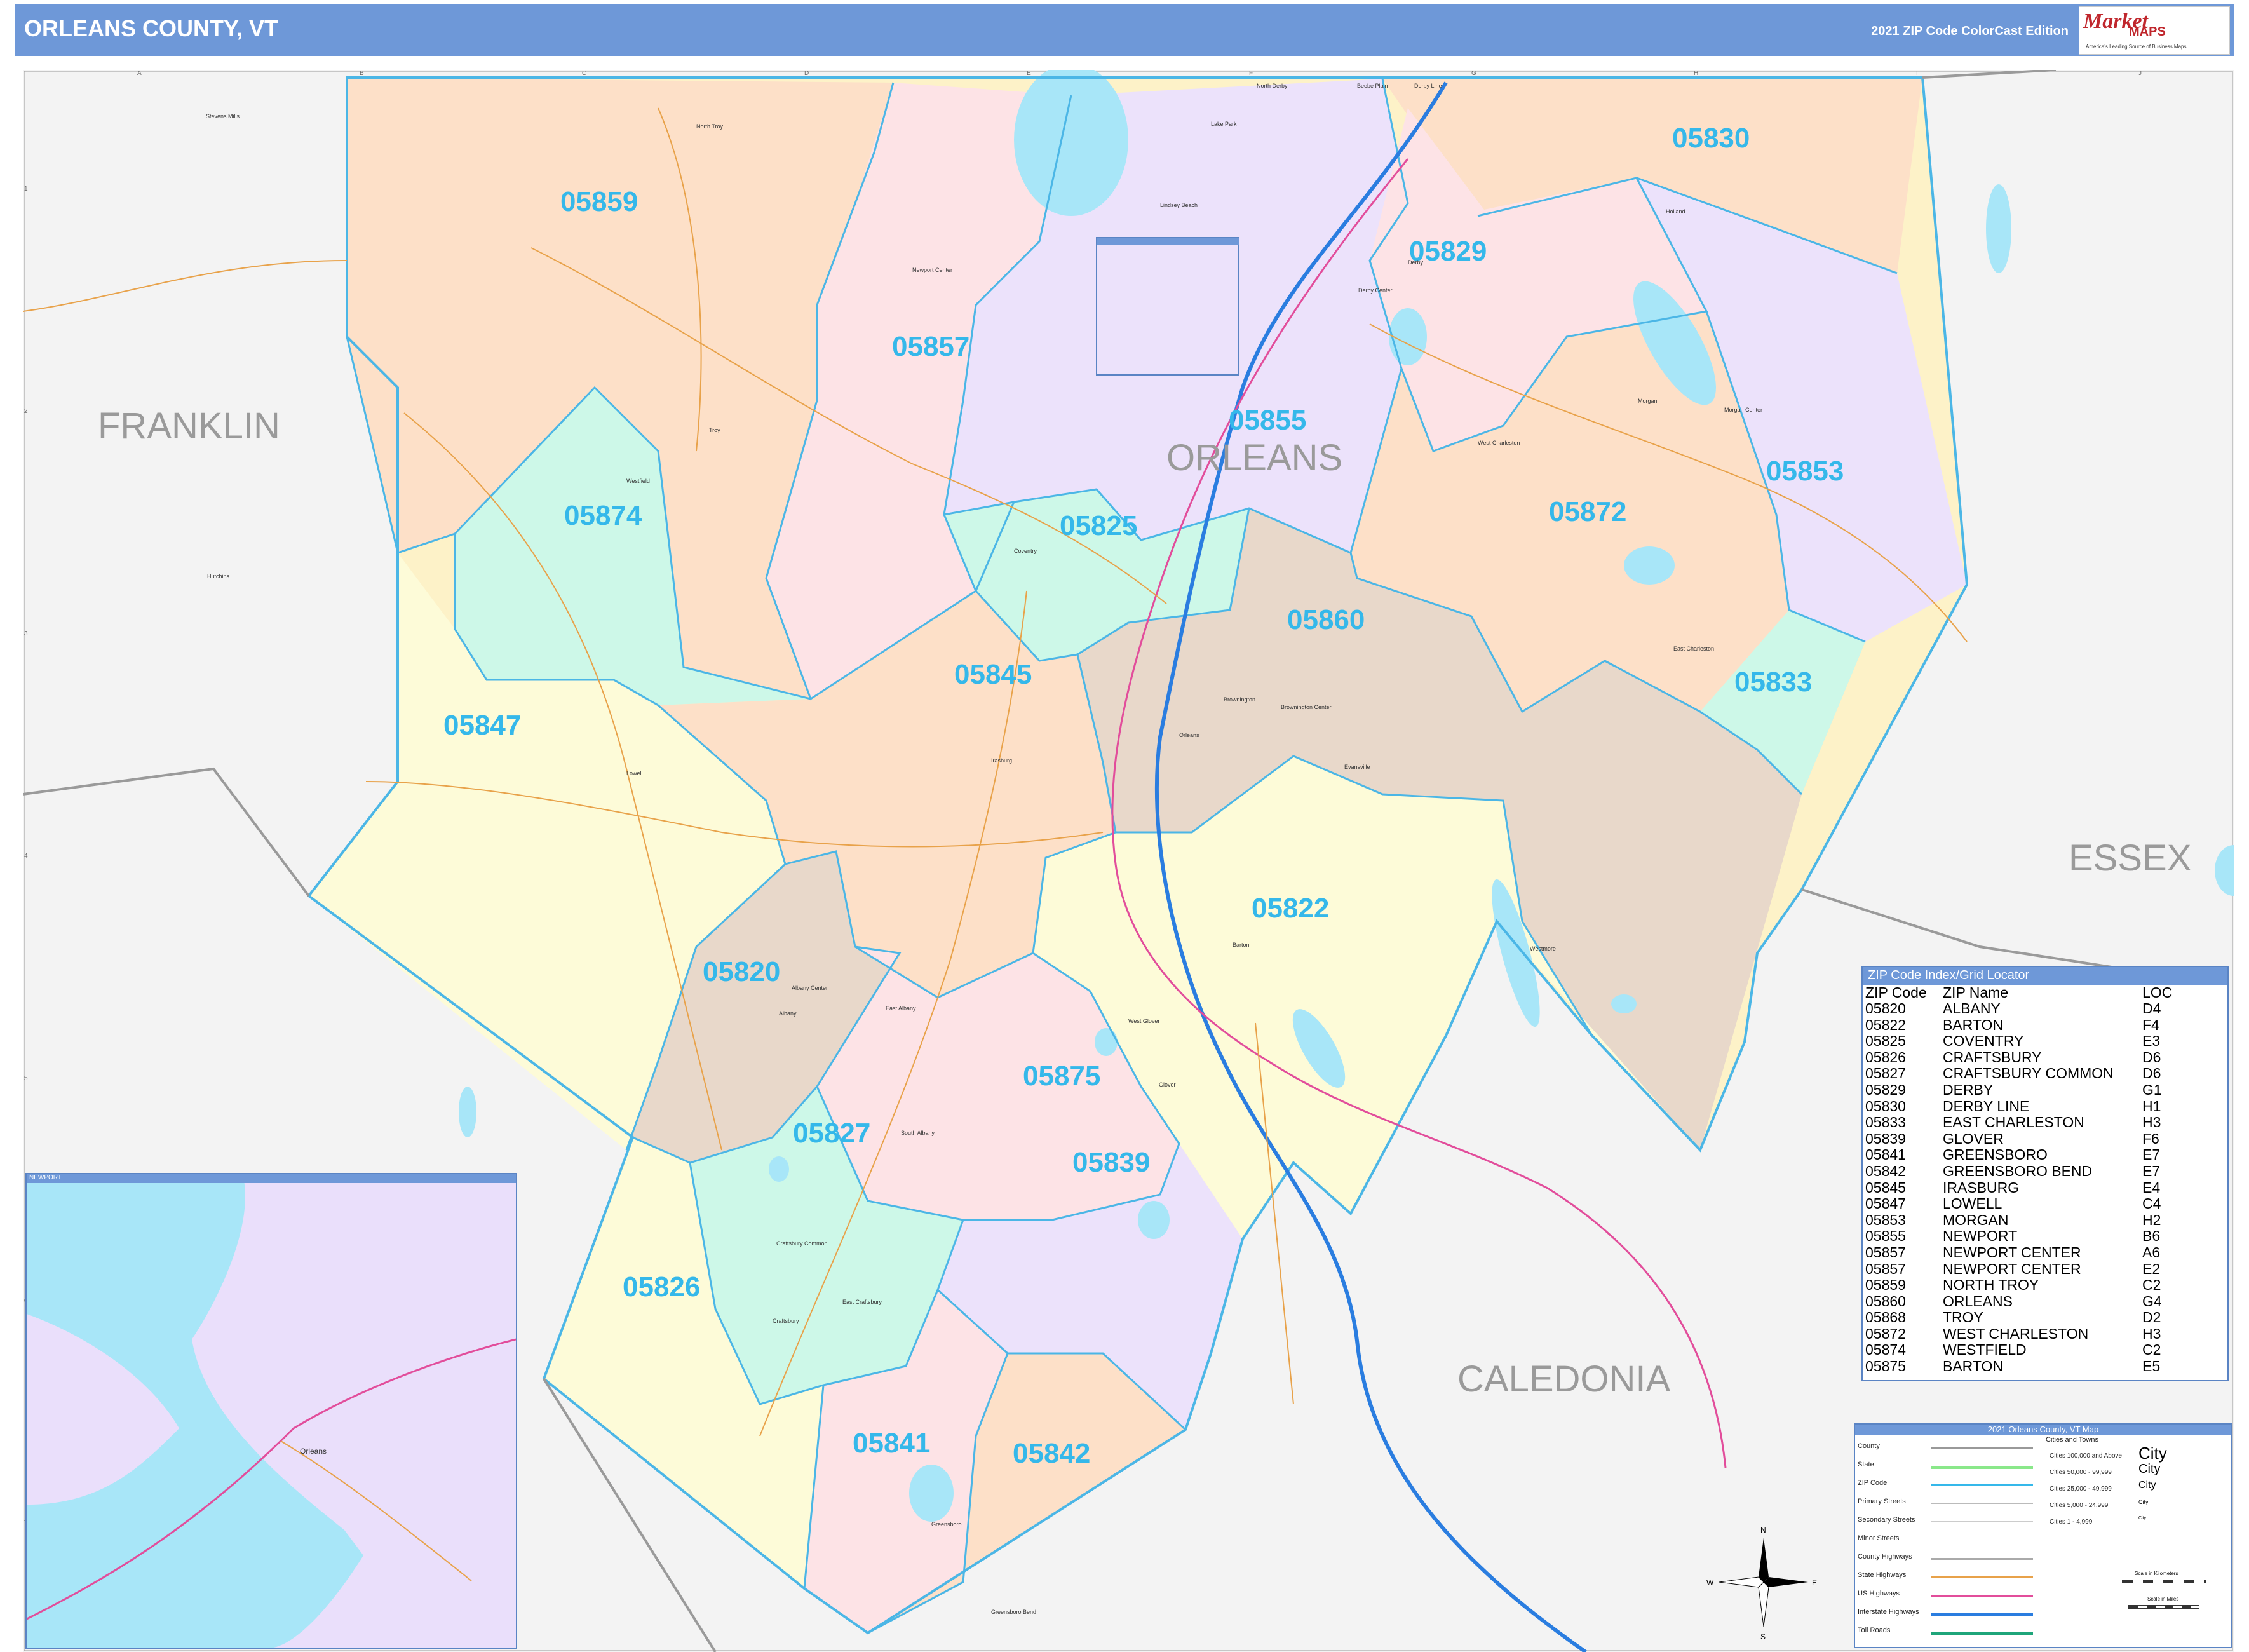 The image size is (2249, 1652). I want to click on index-name: LOWELL, so click(1972, 1203).